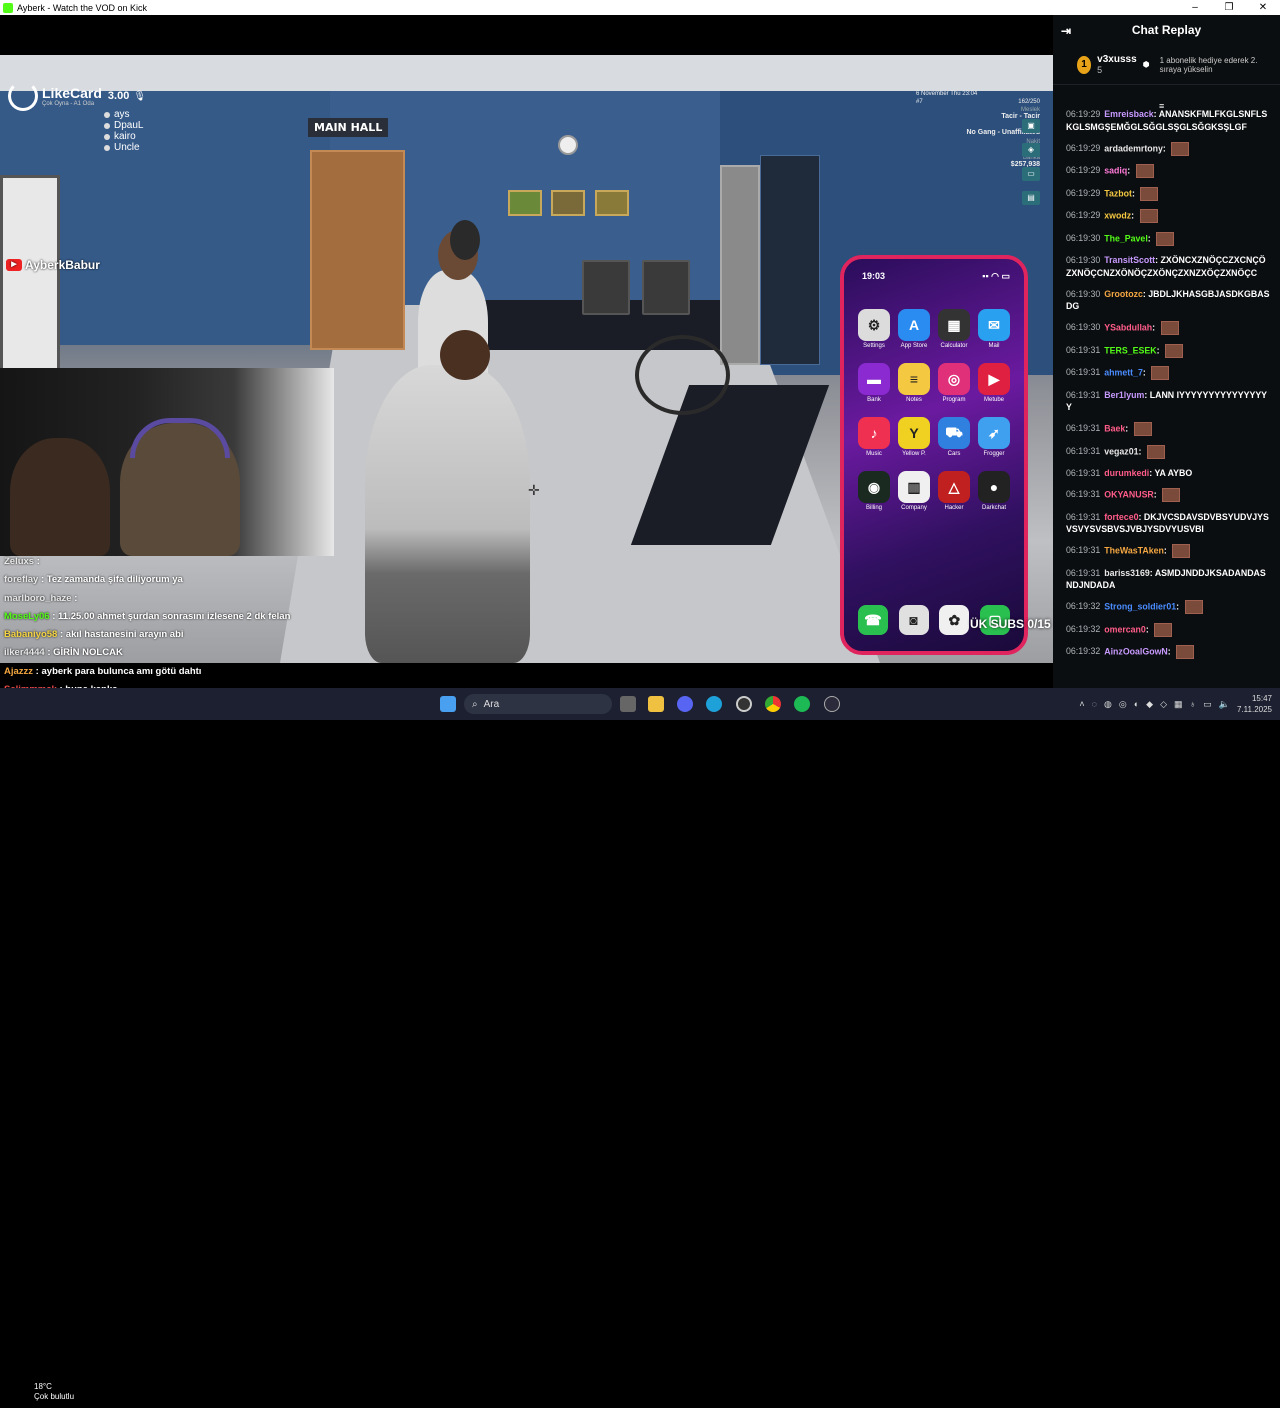  What do you see at coordinates (802, 704) in the screenshot?
I see `spotify-icon` at bounding box center [802, 704].